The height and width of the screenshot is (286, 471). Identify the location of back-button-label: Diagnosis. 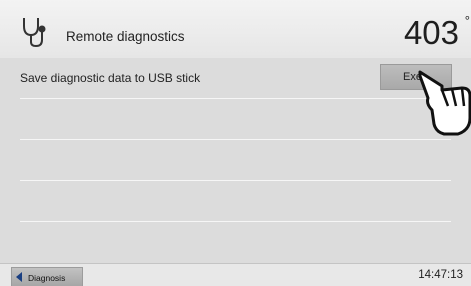
(47, 278).